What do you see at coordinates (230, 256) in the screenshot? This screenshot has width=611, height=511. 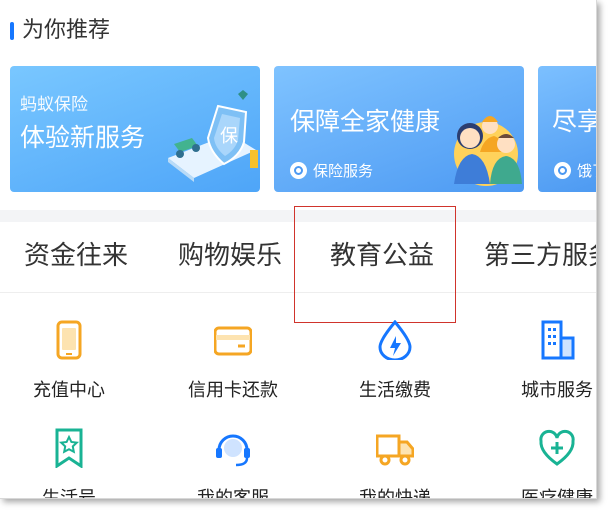 I see `tab-shopping-entertainment: 购物娱乐` at bounding box center [230, 256].